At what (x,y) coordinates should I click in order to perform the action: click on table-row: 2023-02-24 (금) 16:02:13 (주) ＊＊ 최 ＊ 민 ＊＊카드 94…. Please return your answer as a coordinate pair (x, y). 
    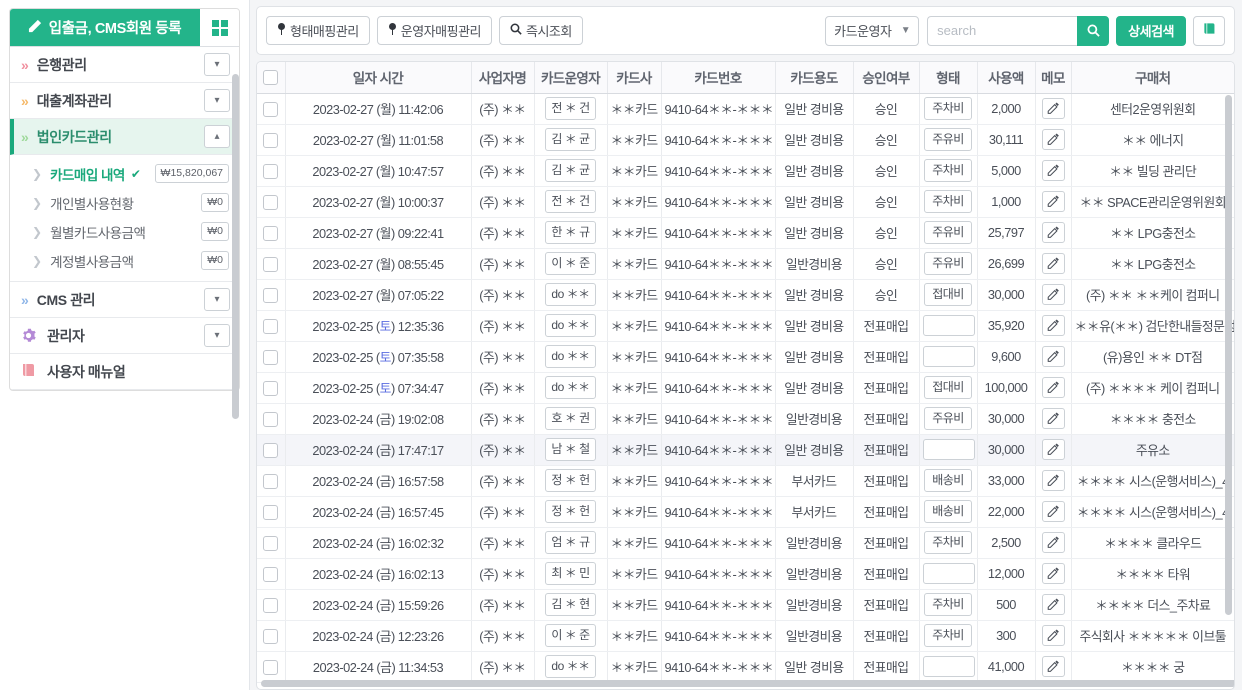
    Looking at the image, I should click on (745, 574).